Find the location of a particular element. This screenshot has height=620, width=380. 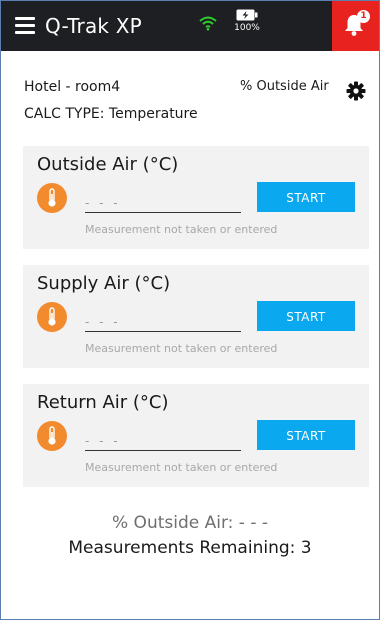

measurements-remaining: Measurements Remaining: 3 is located at coordinates (190, 548).